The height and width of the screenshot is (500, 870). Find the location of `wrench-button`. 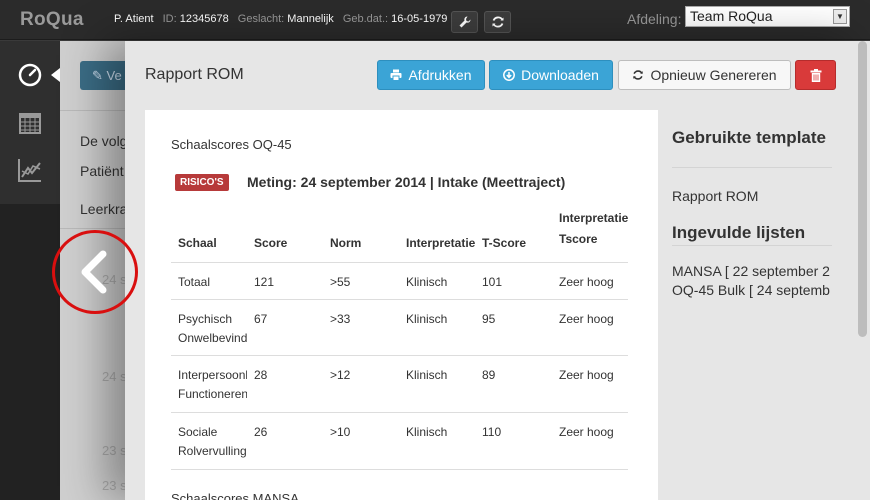

wrench-button is located at coordinates (464, 22).